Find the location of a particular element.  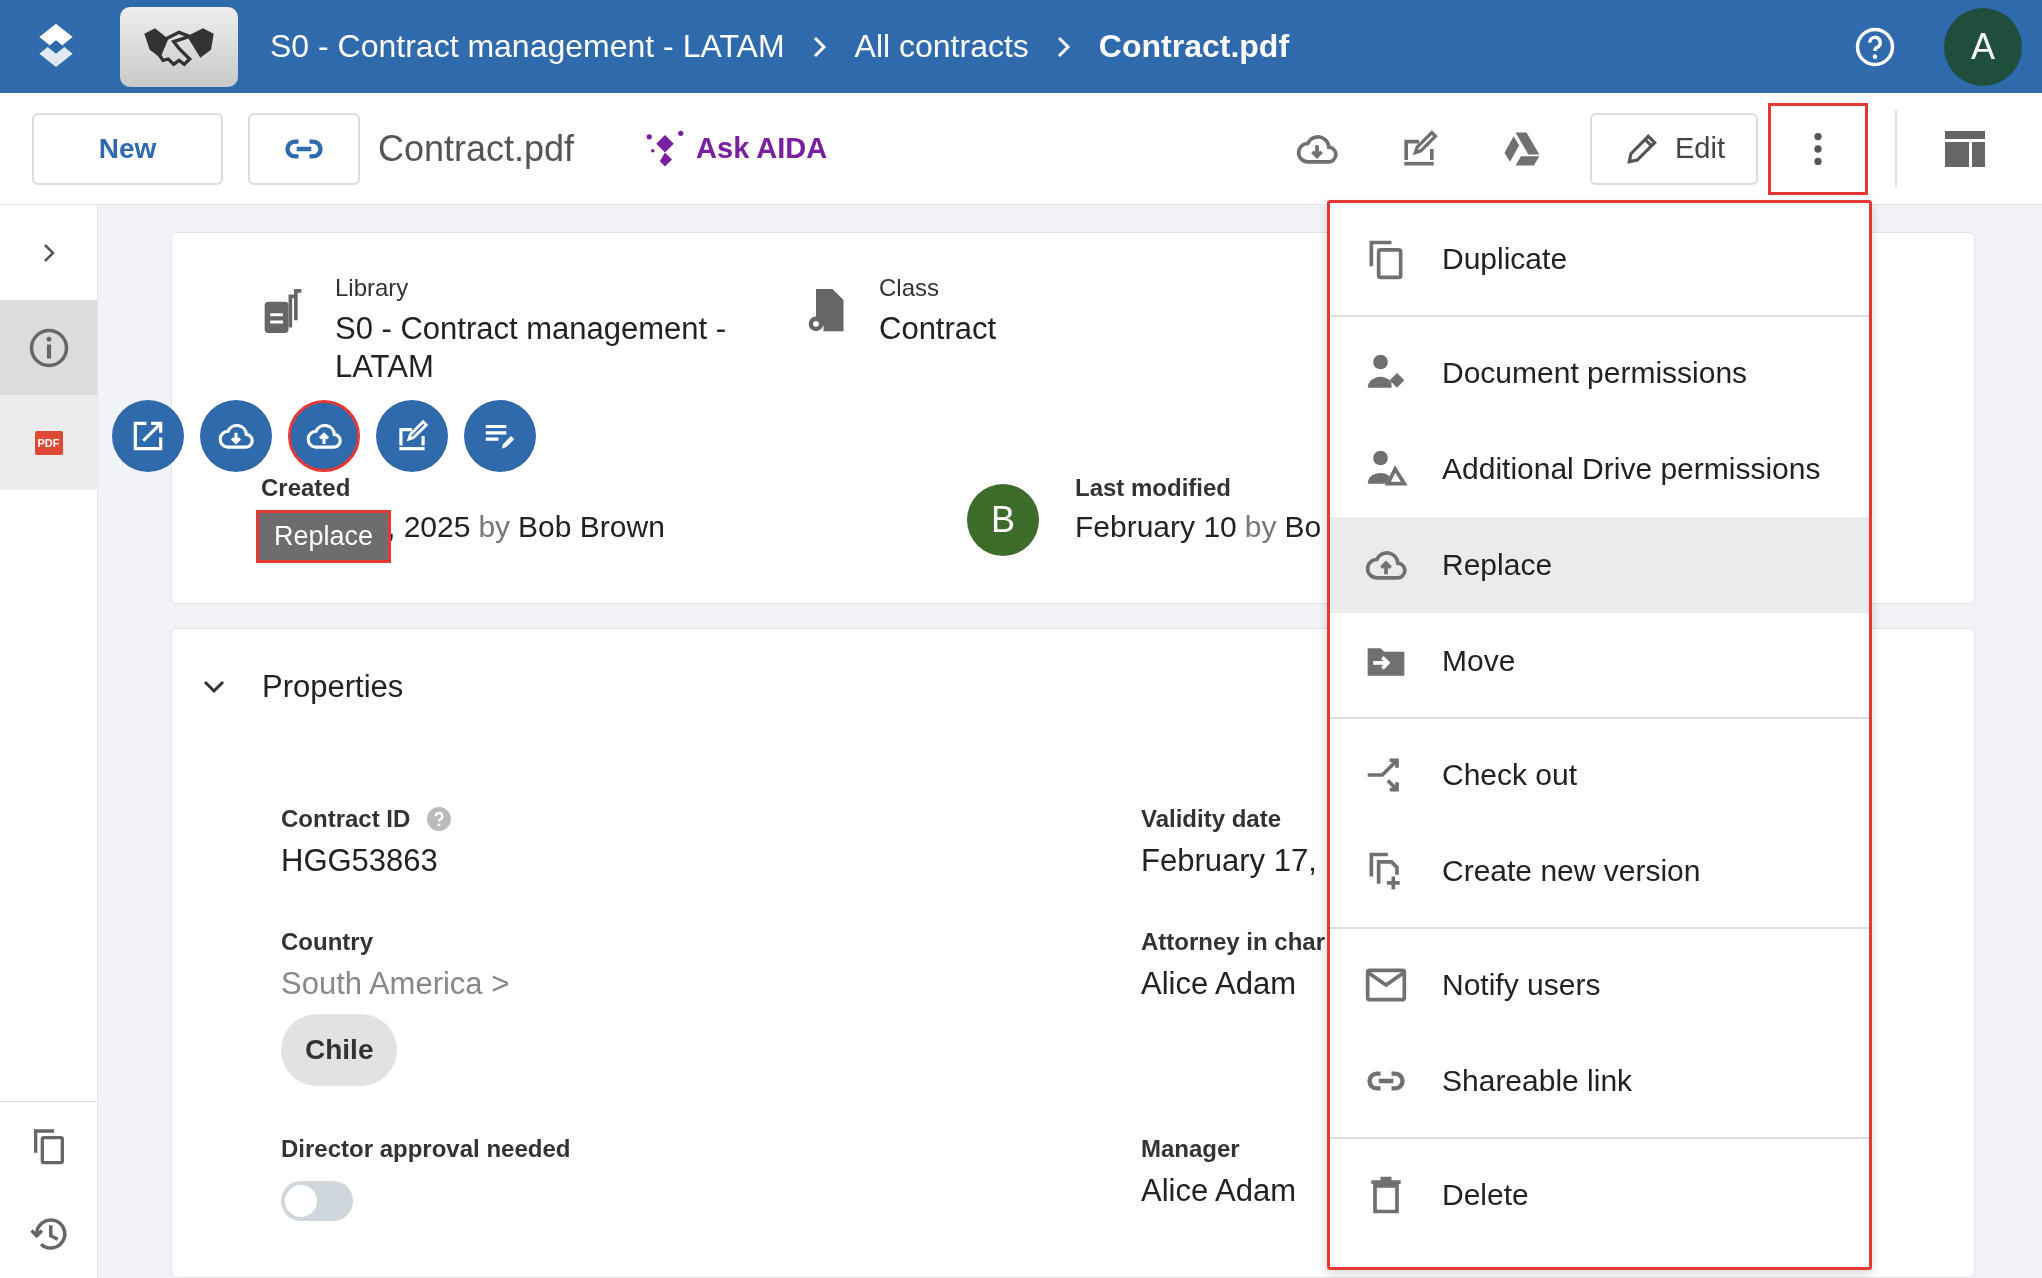

more-options-button is located at coordinates (1818, 148).